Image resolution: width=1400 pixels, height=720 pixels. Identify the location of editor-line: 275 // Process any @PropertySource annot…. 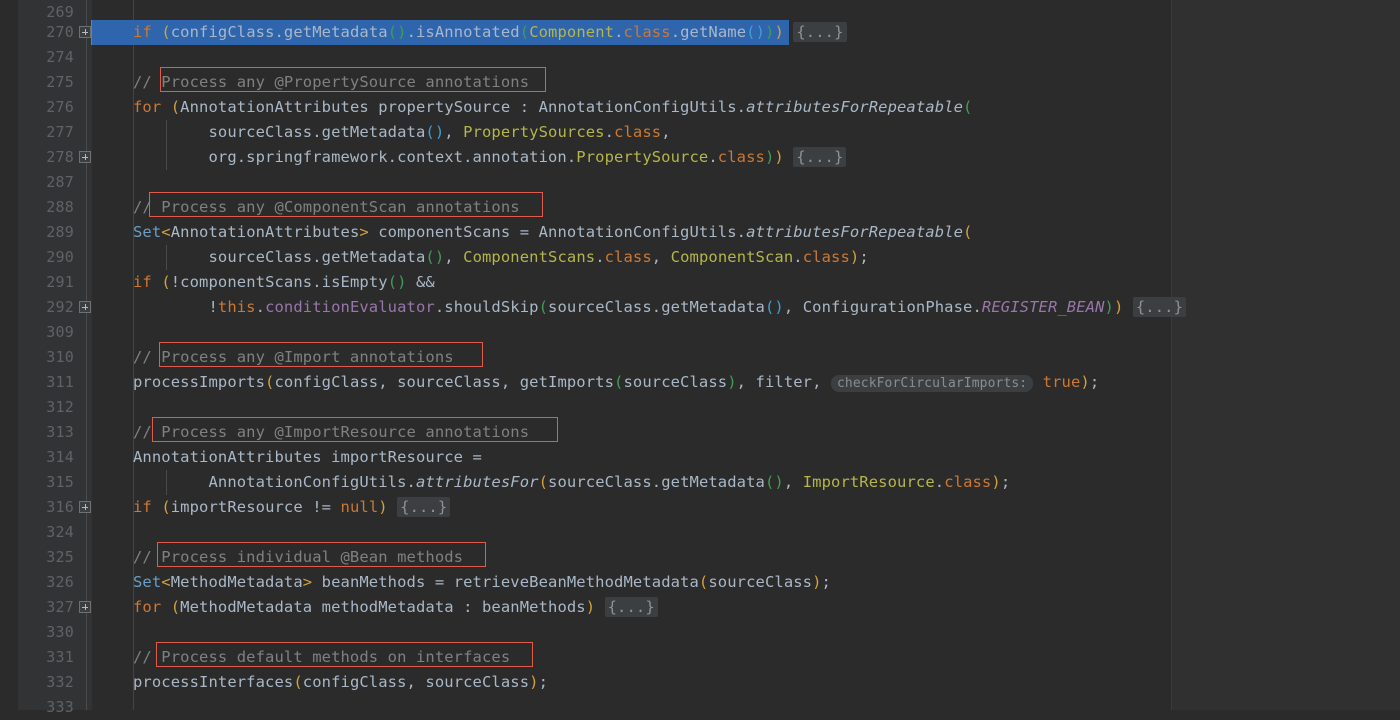
(700, 82).